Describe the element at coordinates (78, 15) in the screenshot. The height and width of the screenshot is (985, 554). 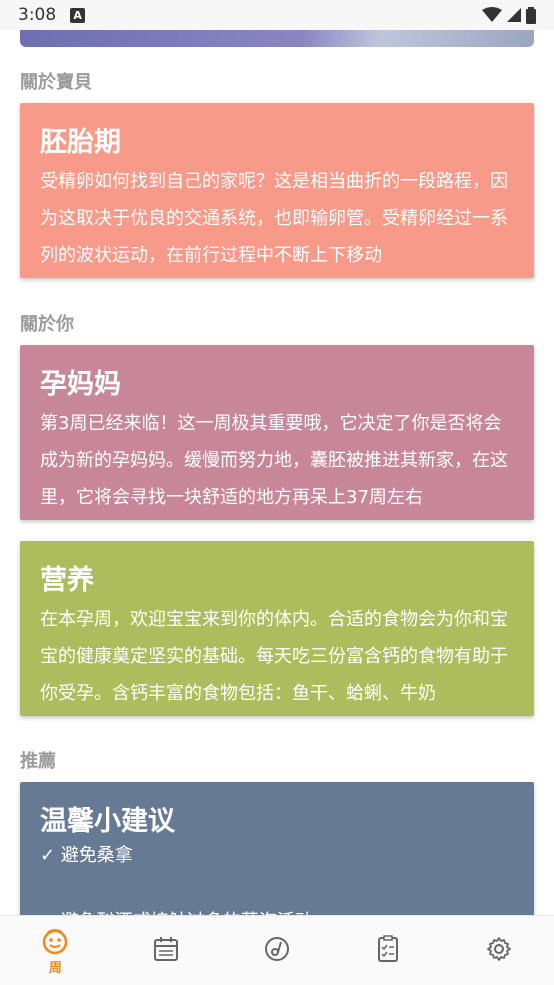
I see `notification-a-icon: A` at that location.